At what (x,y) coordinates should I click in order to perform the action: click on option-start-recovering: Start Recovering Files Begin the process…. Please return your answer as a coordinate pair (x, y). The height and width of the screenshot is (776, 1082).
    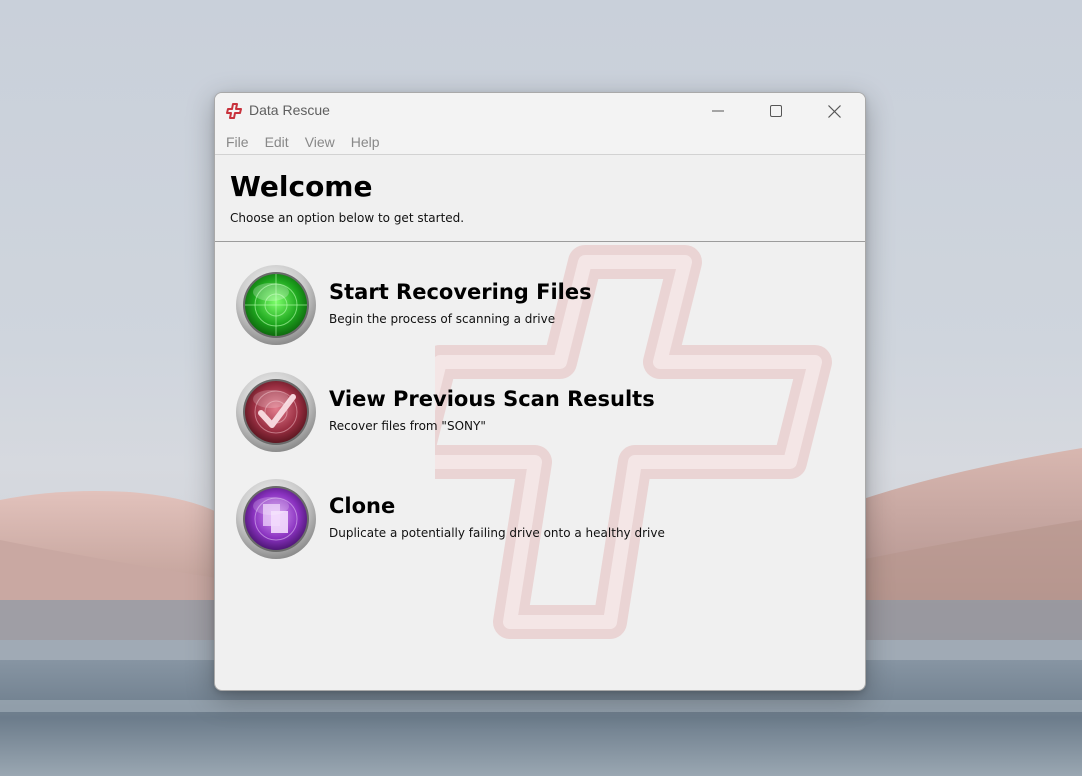
    Looking at the image, I should click on (535, 307).